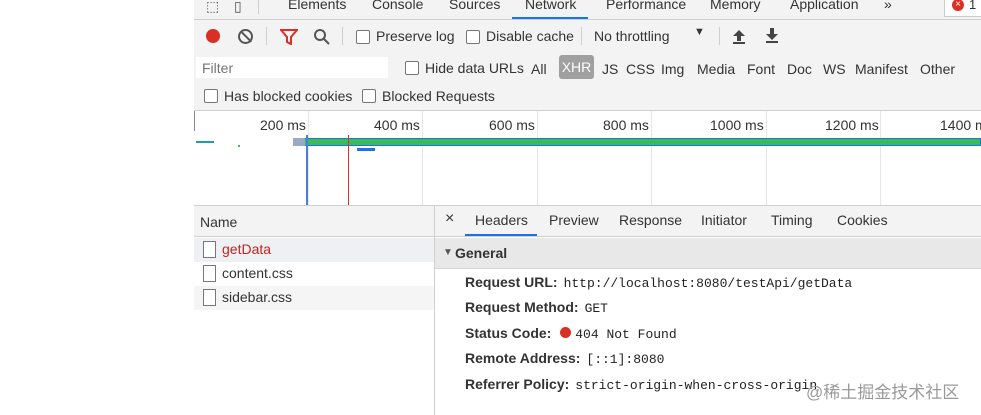 The height and width of the screenshot is (415, 981). I want to click on clear-icon, so click(245, 36).